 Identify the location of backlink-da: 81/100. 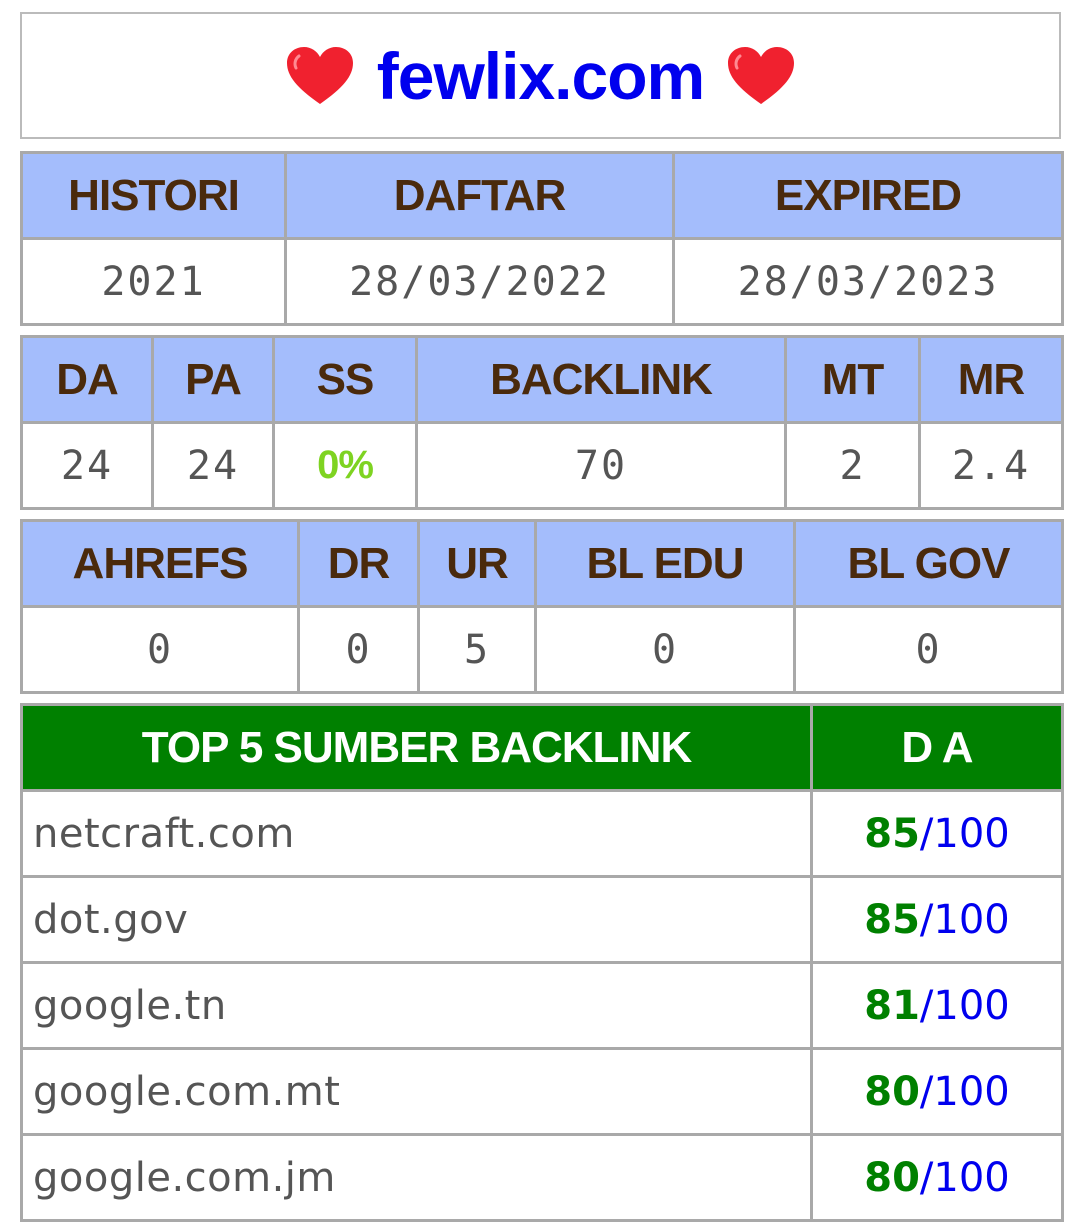
(937, 1005).